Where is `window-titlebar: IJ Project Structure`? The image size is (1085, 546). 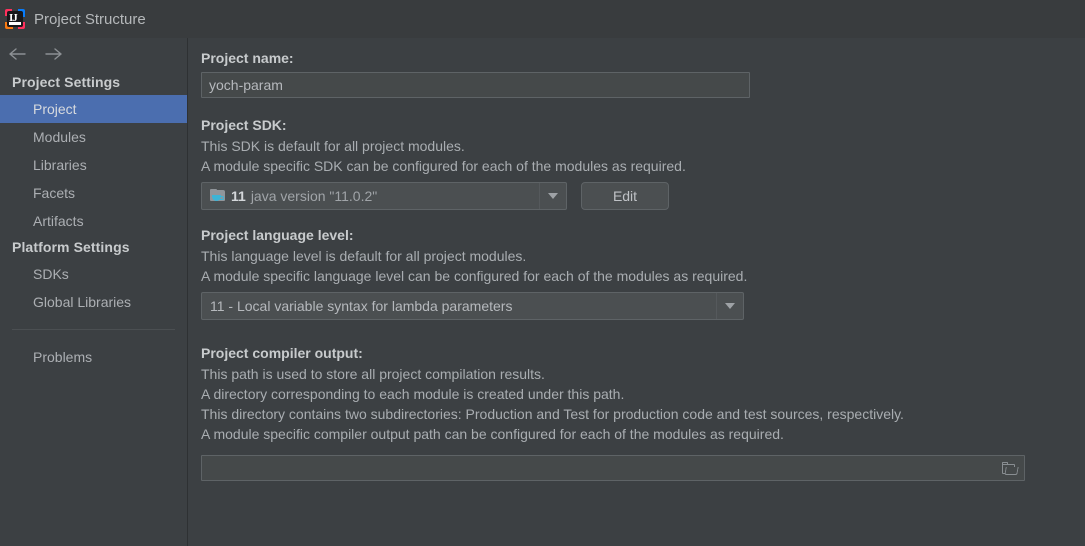 window-titlebar: IJ Project Structure is located at coordinates (542, 19).